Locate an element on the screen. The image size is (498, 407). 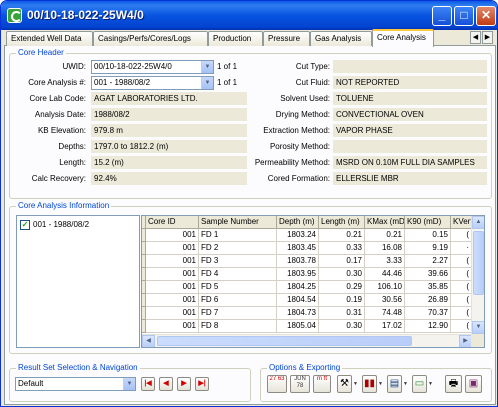
tools-dropdown-icon: ▼ is located at coordinates (355, 384).